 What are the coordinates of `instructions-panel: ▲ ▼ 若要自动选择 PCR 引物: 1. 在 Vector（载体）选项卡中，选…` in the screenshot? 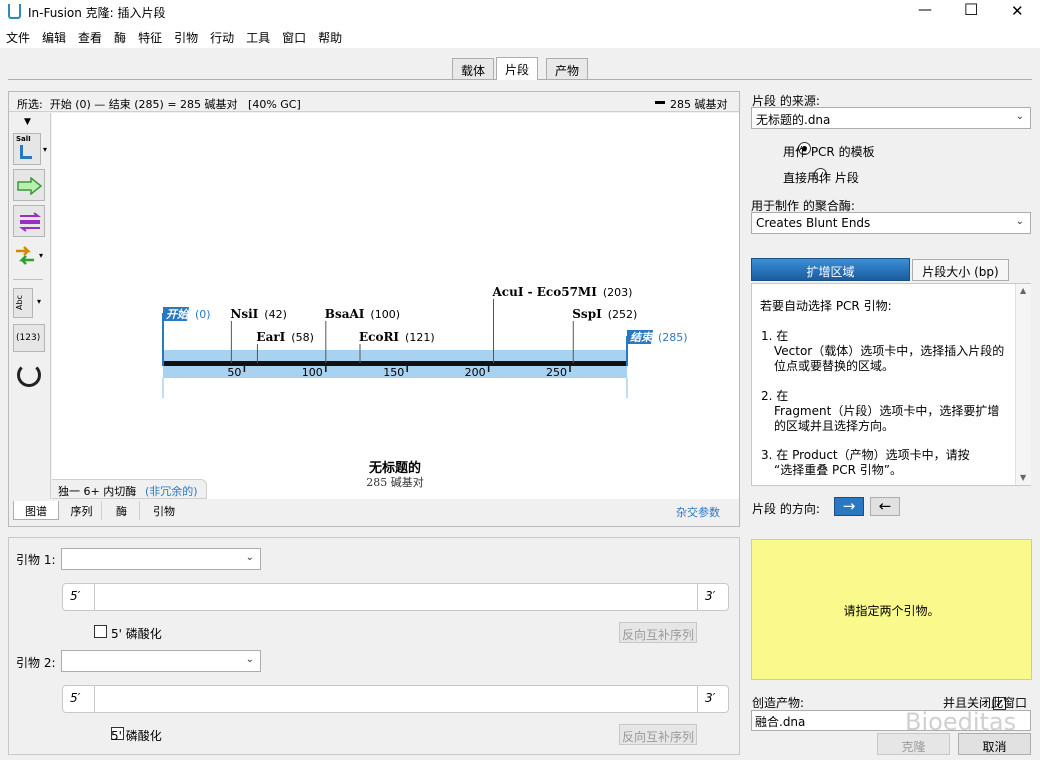 It's located at (891, 384).